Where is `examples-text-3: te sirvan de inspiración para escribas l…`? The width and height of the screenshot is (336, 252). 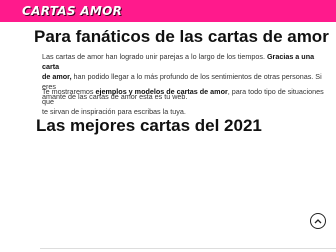 examples-text-3: te sirvan de inspiración para escribas l… is located at coordinates (114, 111).